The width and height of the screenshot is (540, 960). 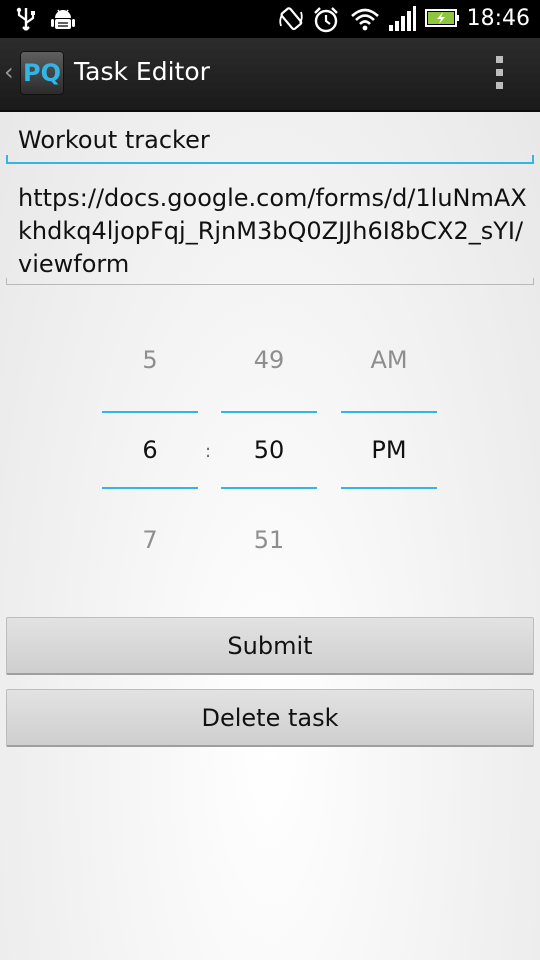 What do you see at coordinates (442, 18) in the screenshot?
I see `battery-charging-icon` at bounding box center [442, 18].